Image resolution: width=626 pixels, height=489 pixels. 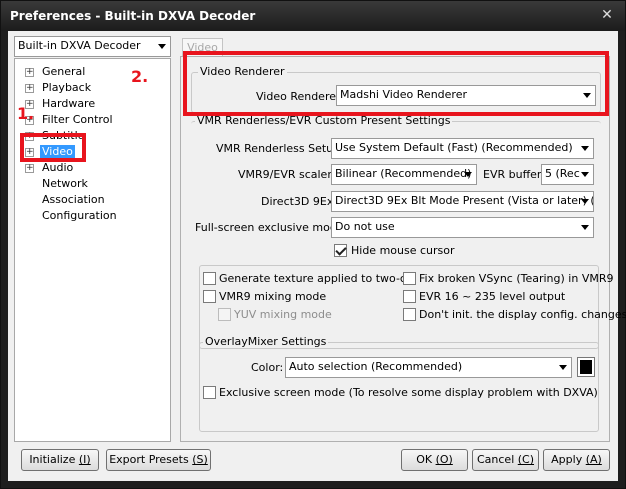 What do you see at coordinates (376, 366) in the screenshot?
I see `overlay-color-value: Auto selection (Recommended)` at bounding box center [376, 366].